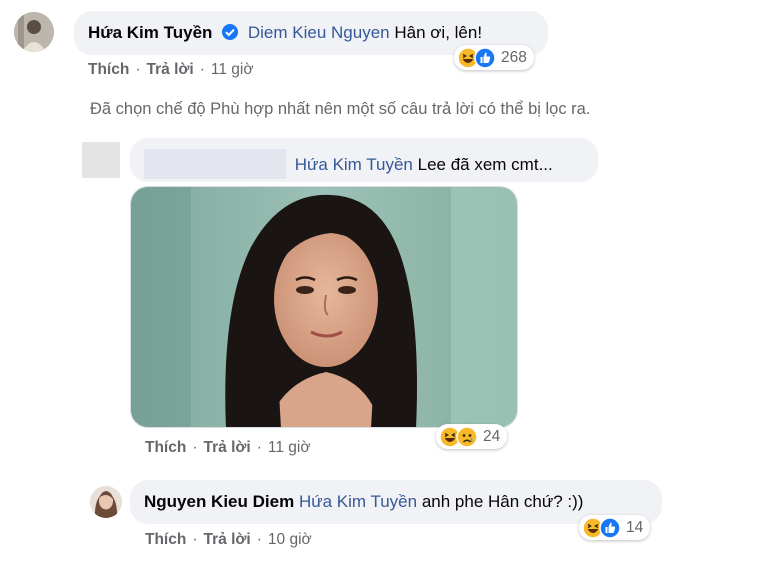  What do you see at coordinates (492, 436) in the screenshot?
I see `reaction-count: 24` at bounding box center [492, 436].